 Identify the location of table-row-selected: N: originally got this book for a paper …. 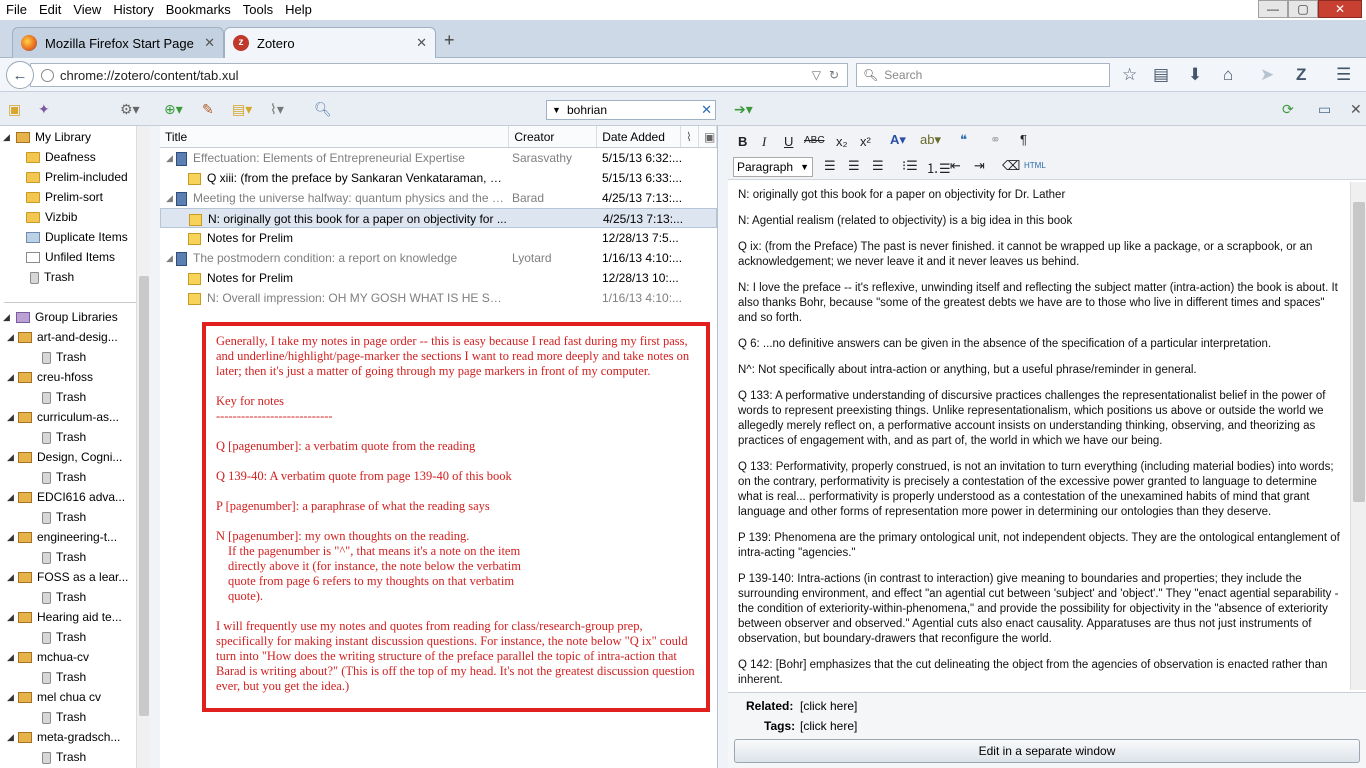
(438, 218).